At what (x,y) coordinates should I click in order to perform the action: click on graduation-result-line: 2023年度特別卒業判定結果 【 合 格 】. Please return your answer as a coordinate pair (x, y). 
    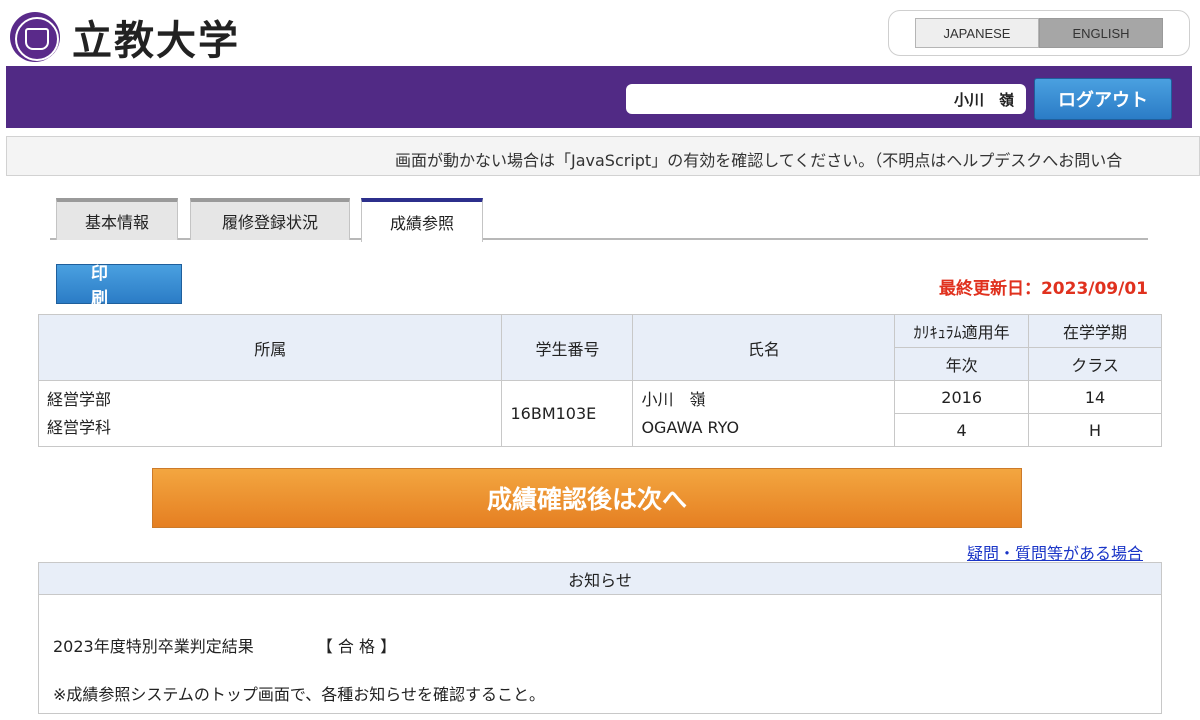
    Looking at the image, I should click on (224, 645).